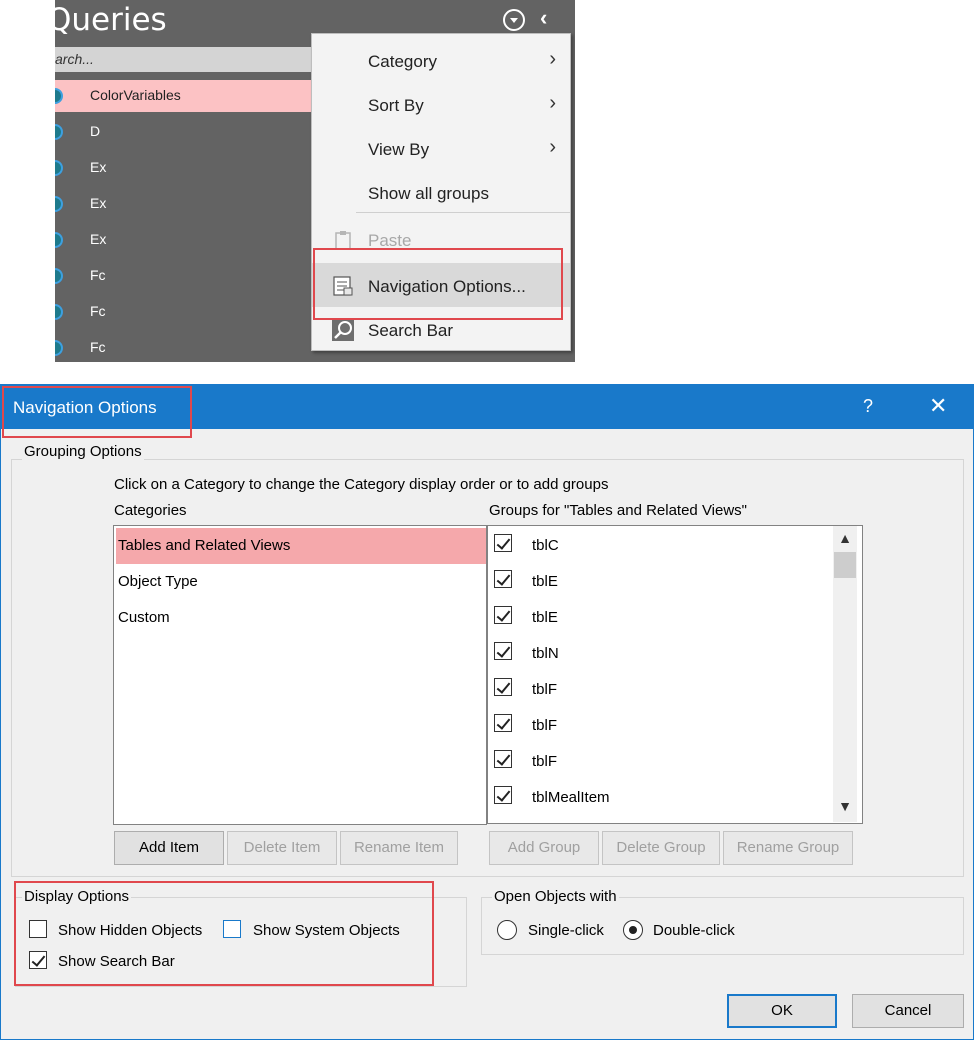 Image resolution: width=974 pixels, height=1040 pixels. I want to click on list-item-label: D, so click(95, 131).